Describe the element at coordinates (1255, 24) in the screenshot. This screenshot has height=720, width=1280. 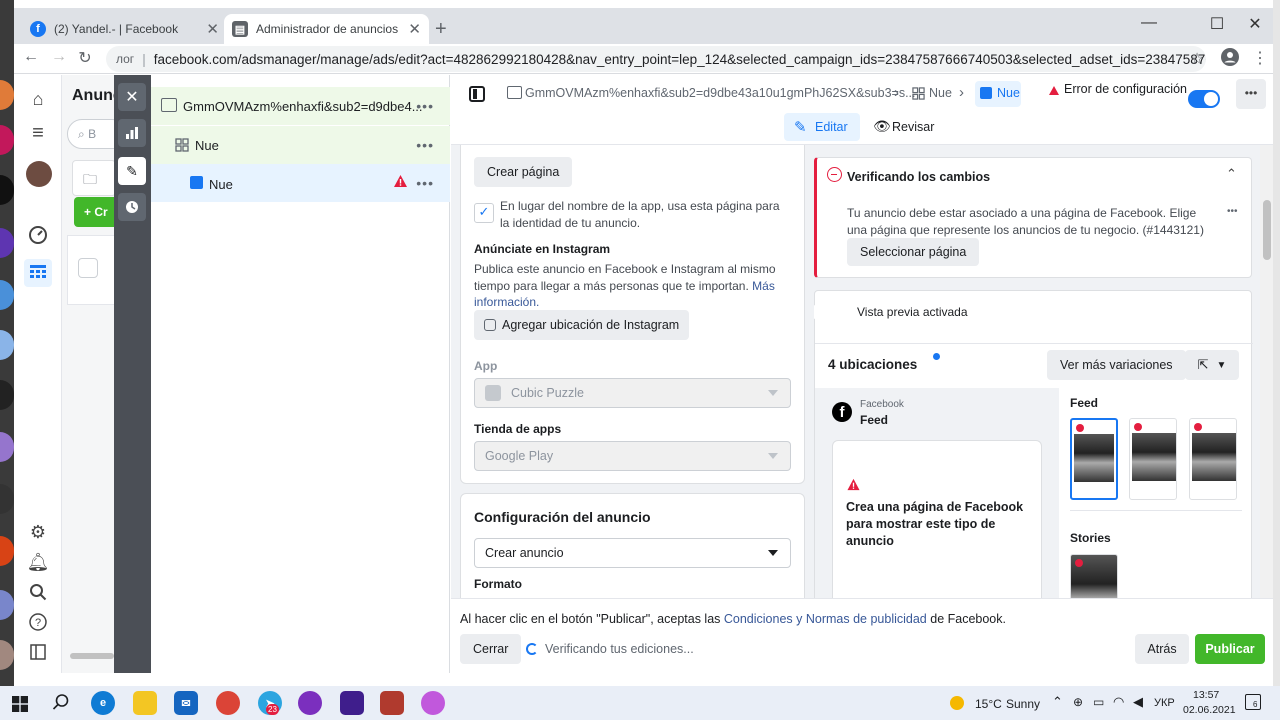
I see `close-window-icon: ✕` at that location.